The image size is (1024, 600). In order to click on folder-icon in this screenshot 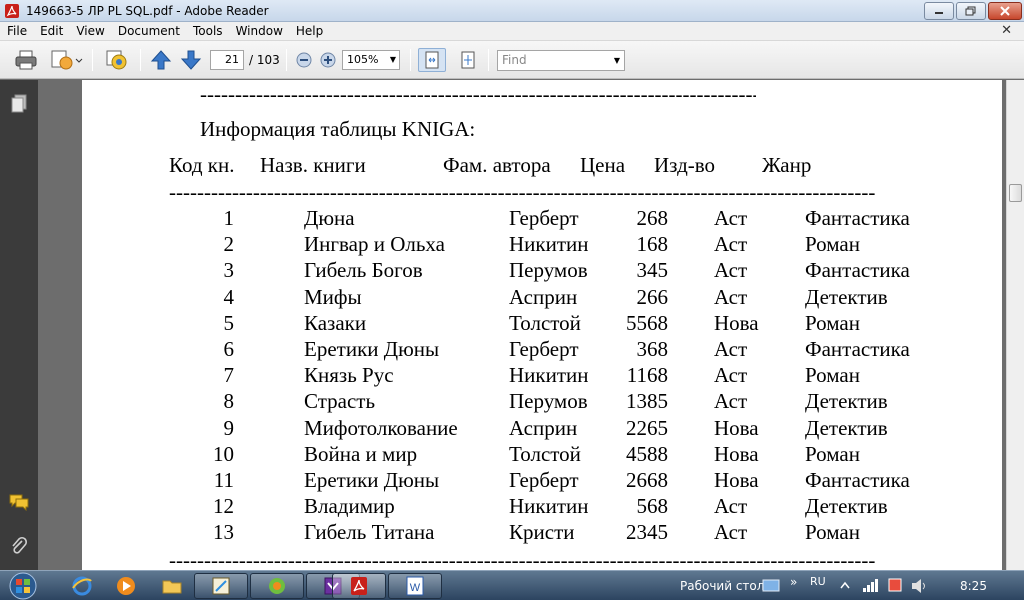, I will do `click(172, 587)`.